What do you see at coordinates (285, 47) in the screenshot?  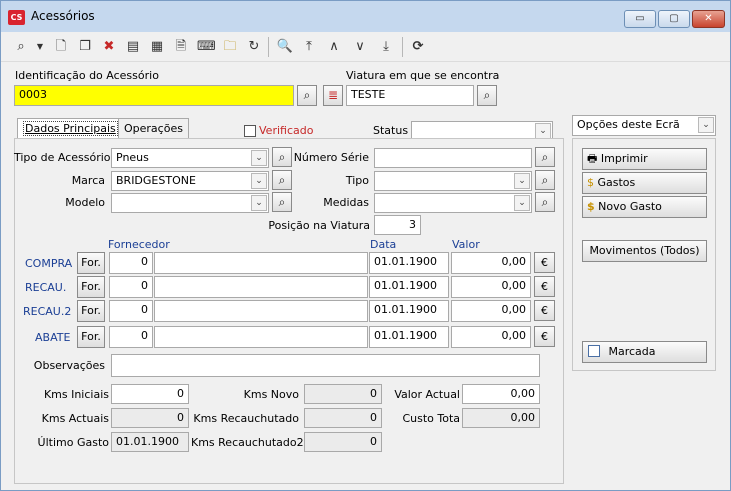 I see `print-preview-icon: 🔍` at bounding box center [285, 47].